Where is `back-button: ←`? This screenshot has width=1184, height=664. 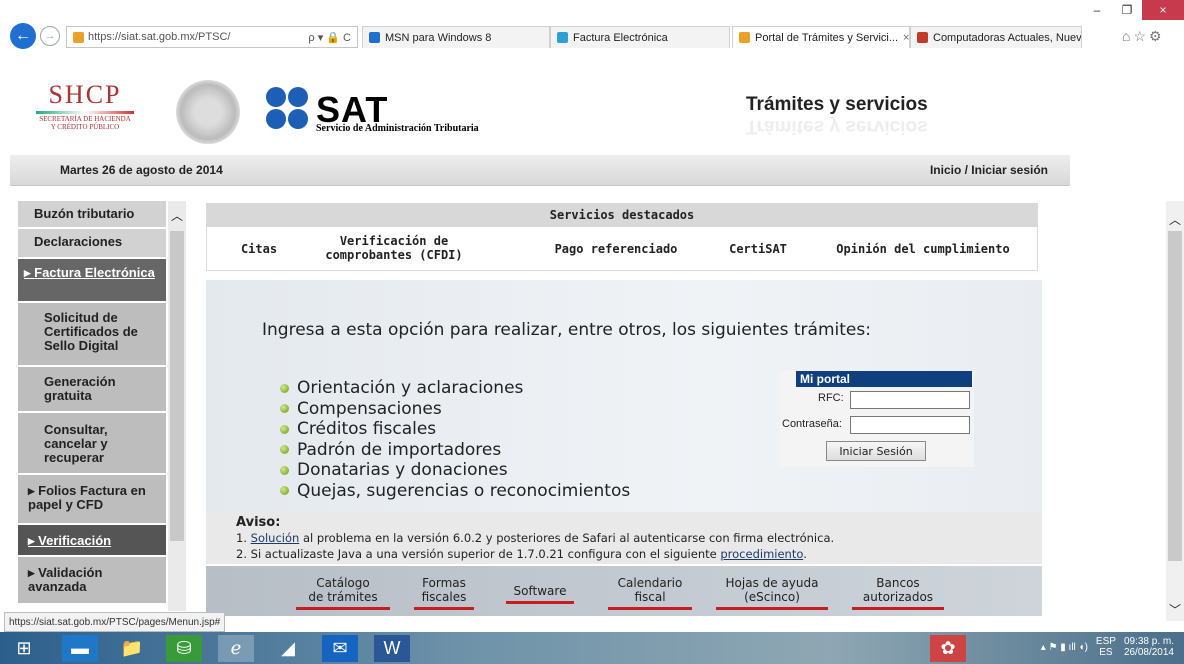
back-button: ← is located at coordinates (23, 36).